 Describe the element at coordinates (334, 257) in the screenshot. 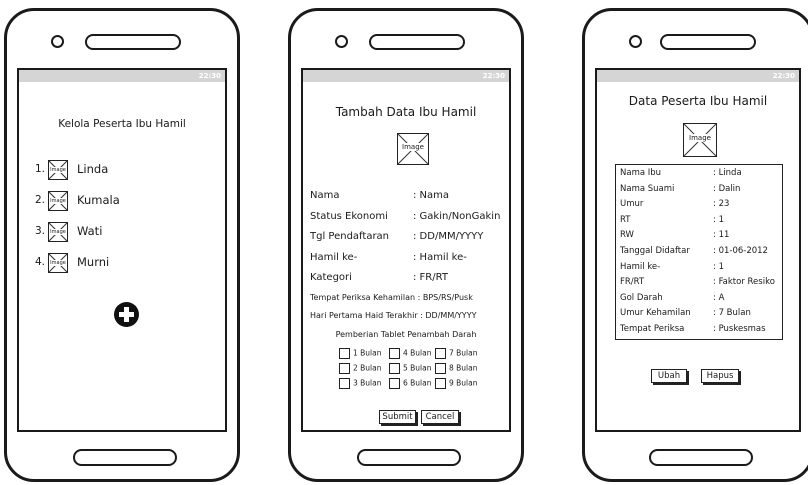

I see `field-label: Hamil ke-` at that location.